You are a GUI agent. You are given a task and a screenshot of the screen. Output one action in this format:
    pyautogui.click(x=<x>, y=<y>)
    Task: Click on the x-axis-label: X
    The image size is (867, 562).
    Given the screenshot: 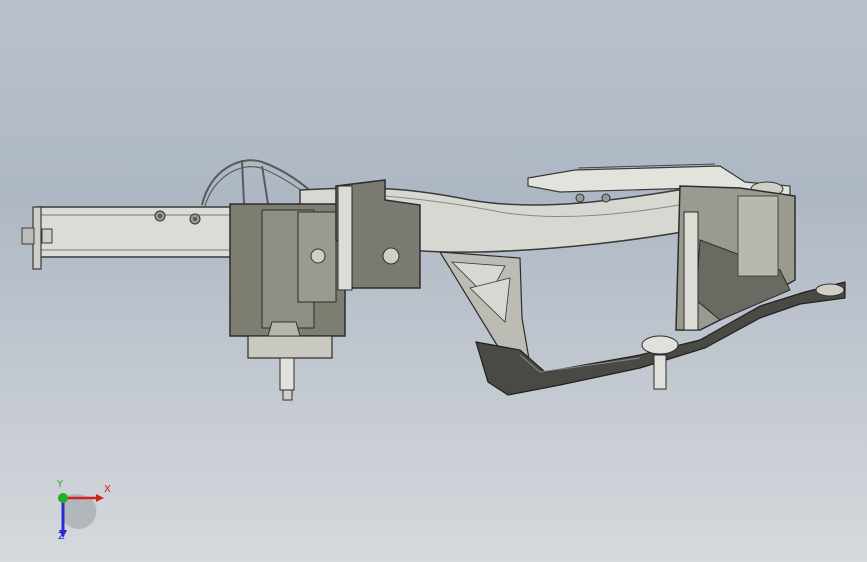 What is the action you would take?
    pyautogui.click(x=107, y=489)
    